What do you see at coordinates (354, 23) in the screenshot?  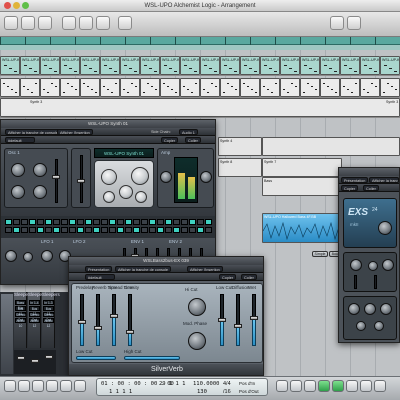 I see `browser-button` at bounding box center [354, 23].